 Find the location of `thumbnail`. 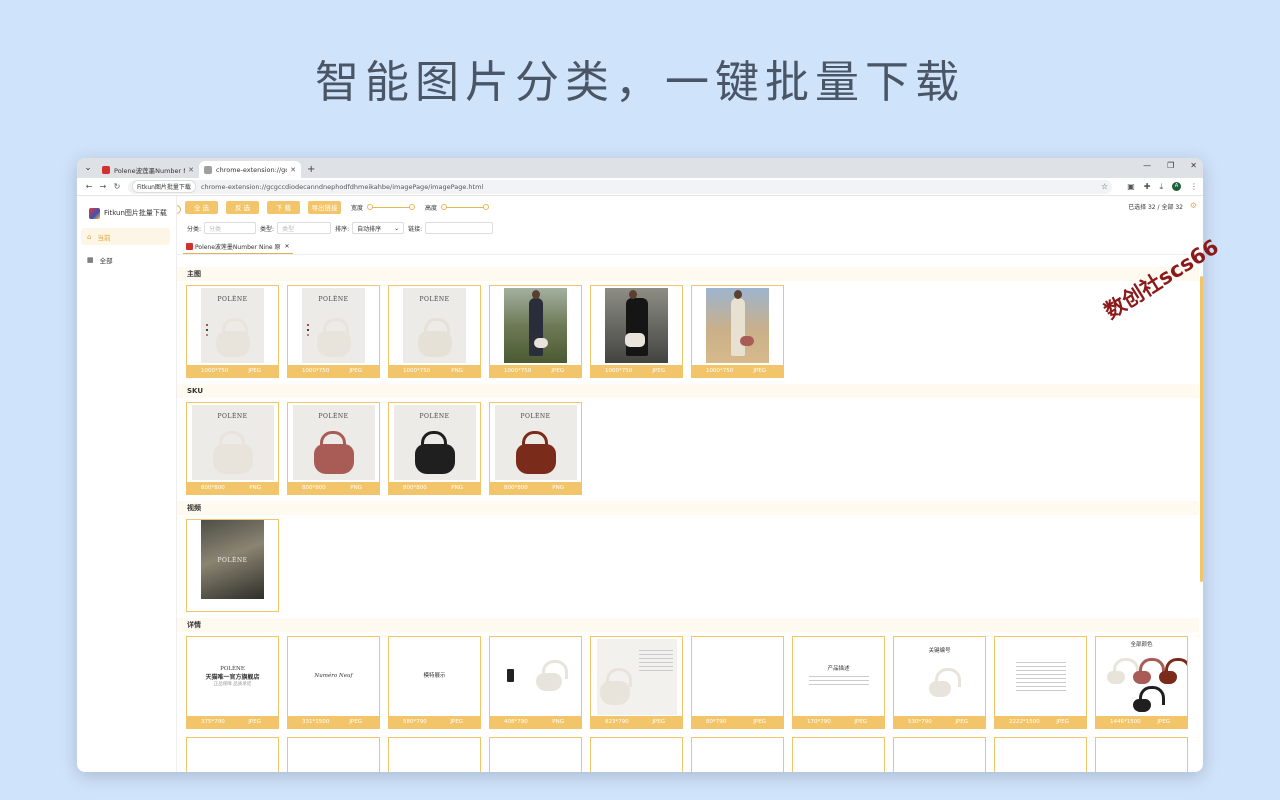

thumbnail is located at coordinates (737, 676).